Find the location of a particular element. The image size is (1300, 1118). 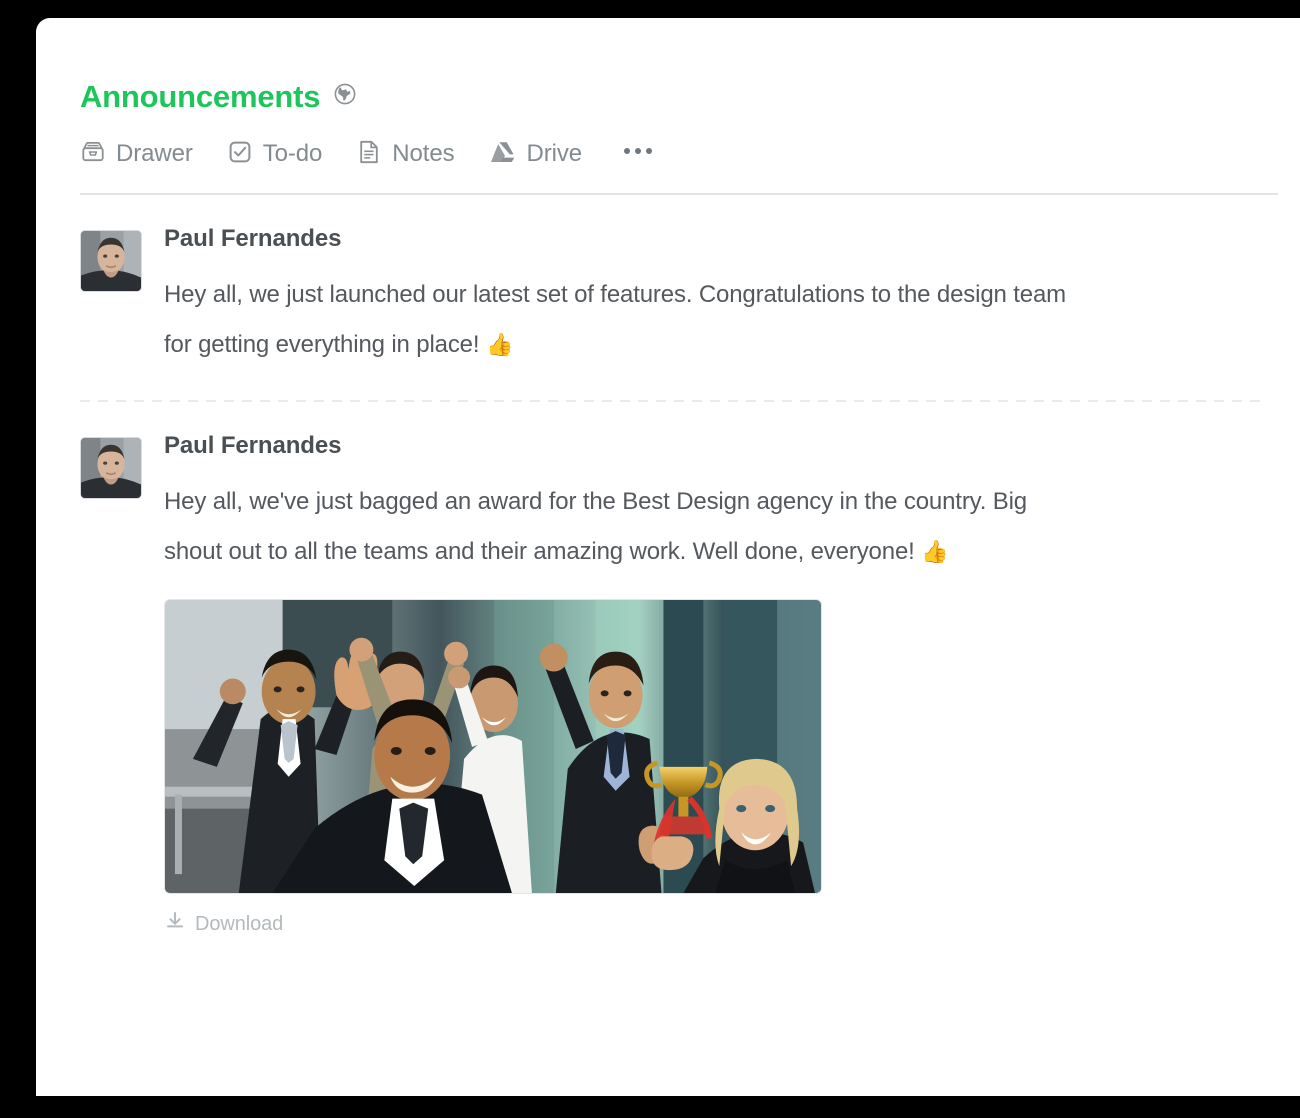

download-icon is located at coordinates (175, 923).